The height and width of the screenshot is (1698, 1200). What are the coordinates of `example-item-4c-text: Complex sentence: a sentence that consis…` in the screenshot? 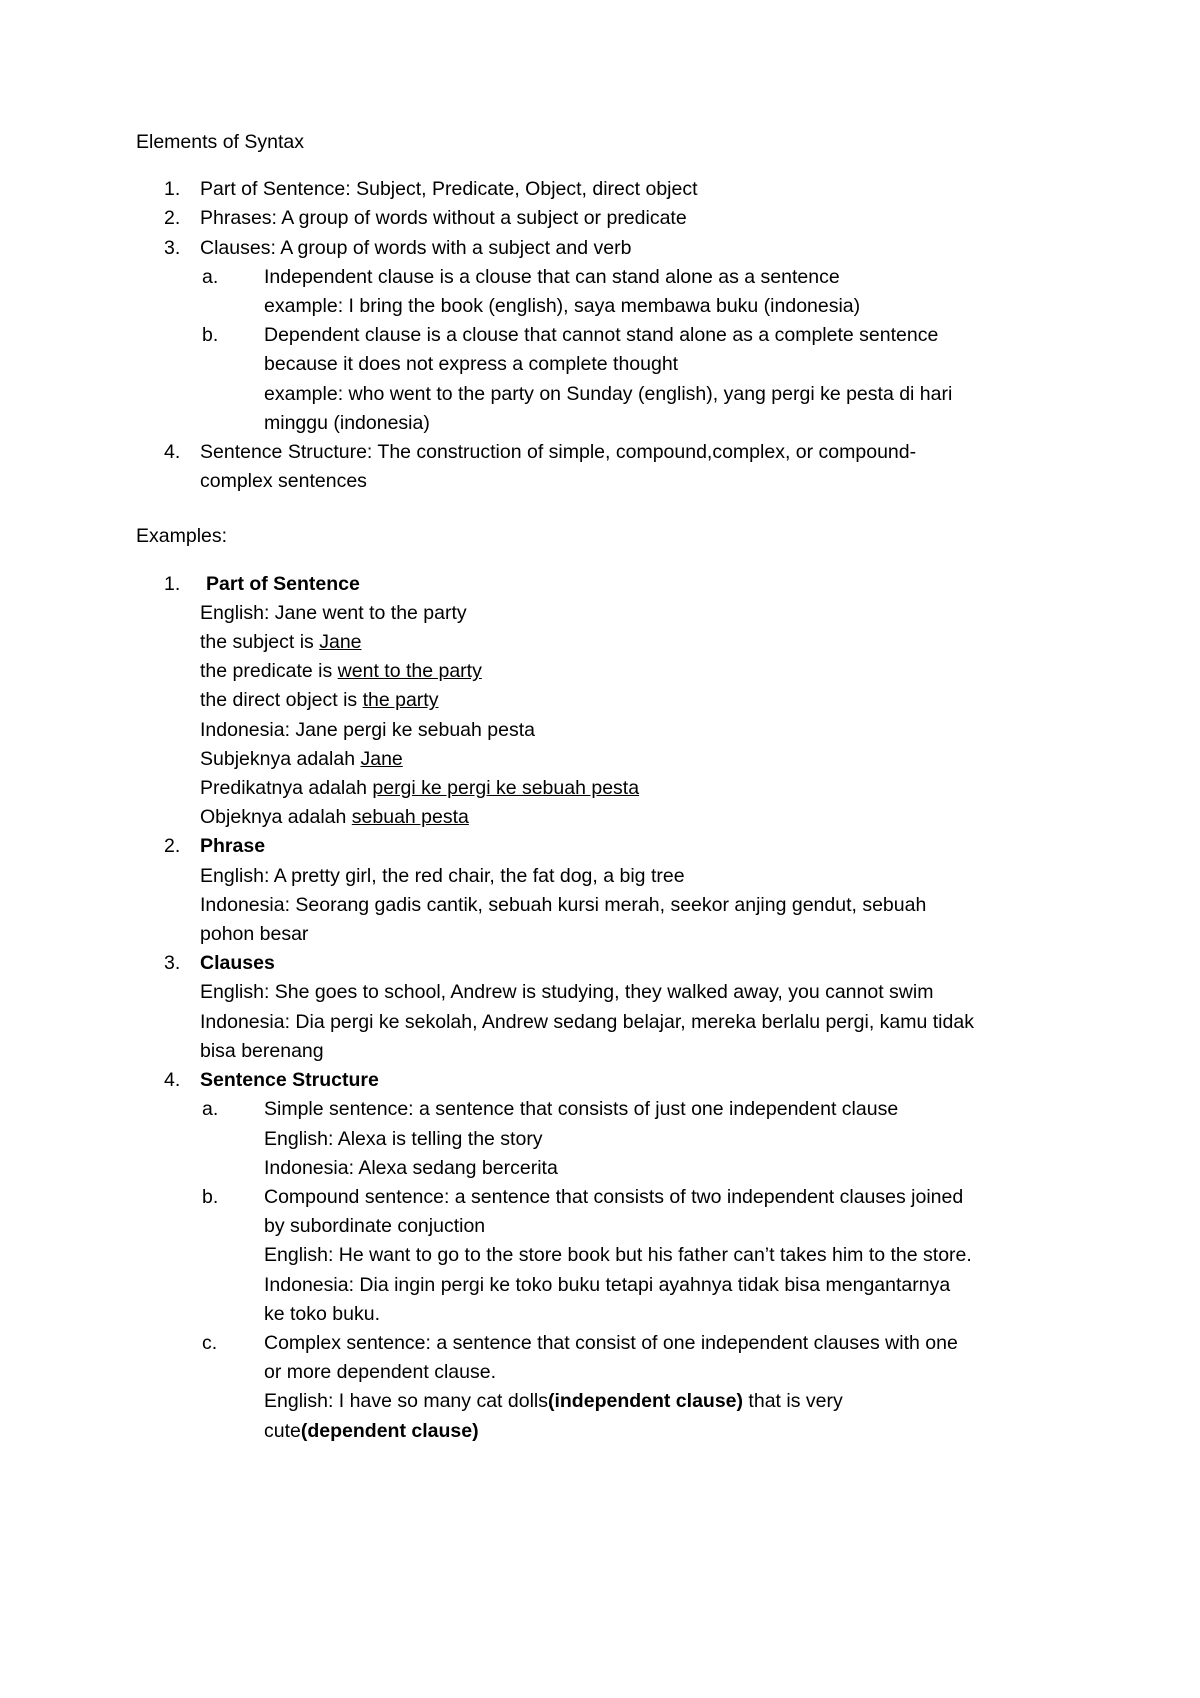 It's located at (611, 1357).